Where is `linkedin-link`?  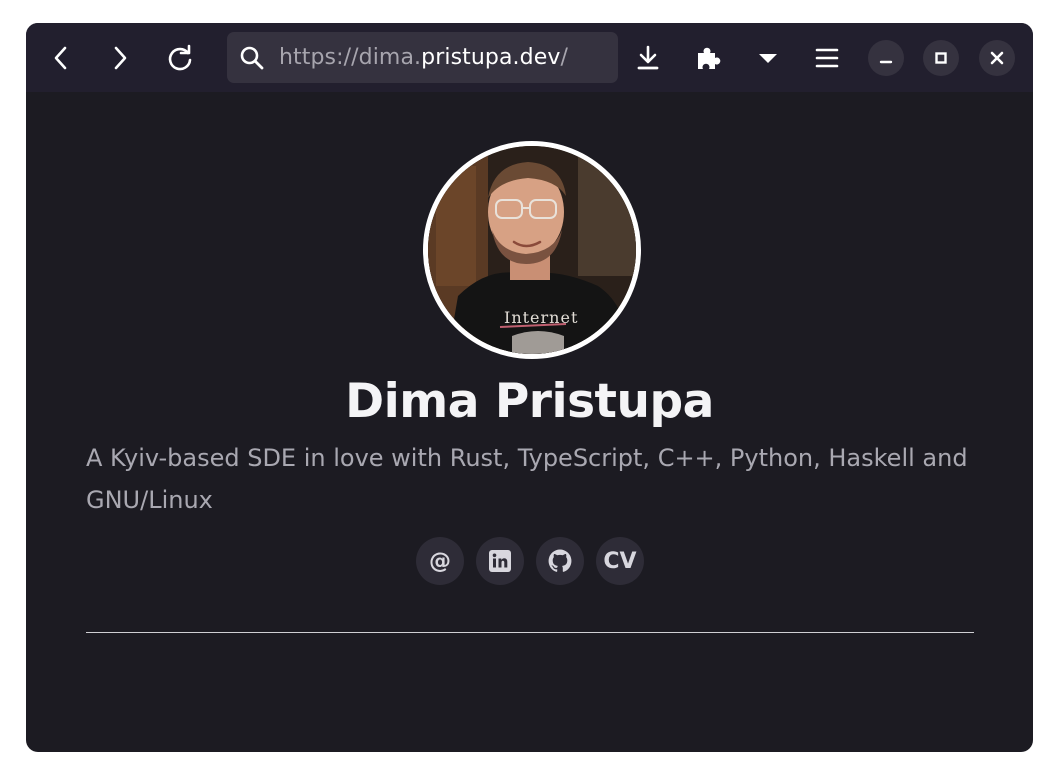
linkedin-link is located at coordinates (500, 561).